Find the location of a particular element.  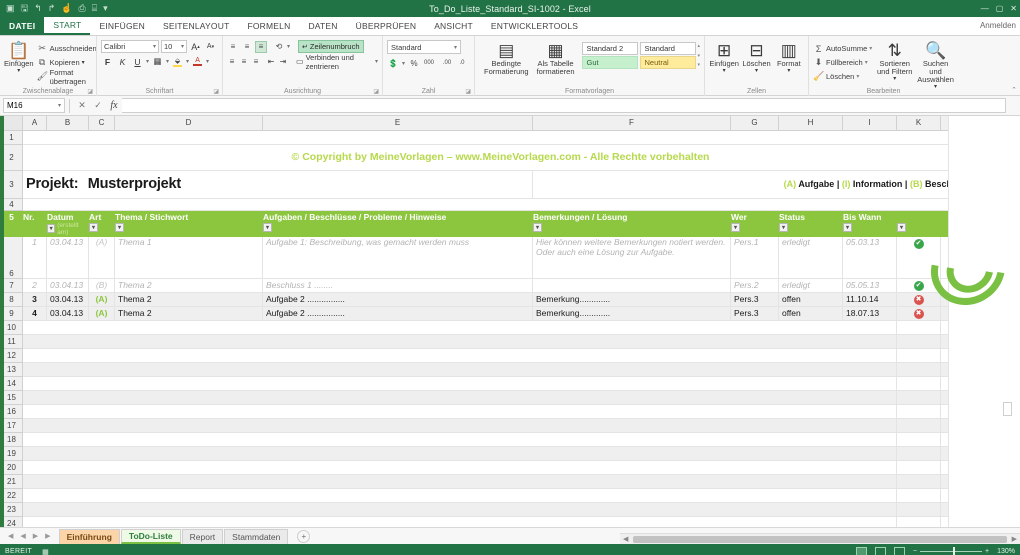

shrink-font-button: A ▾ is located at coordinates (210, 46).